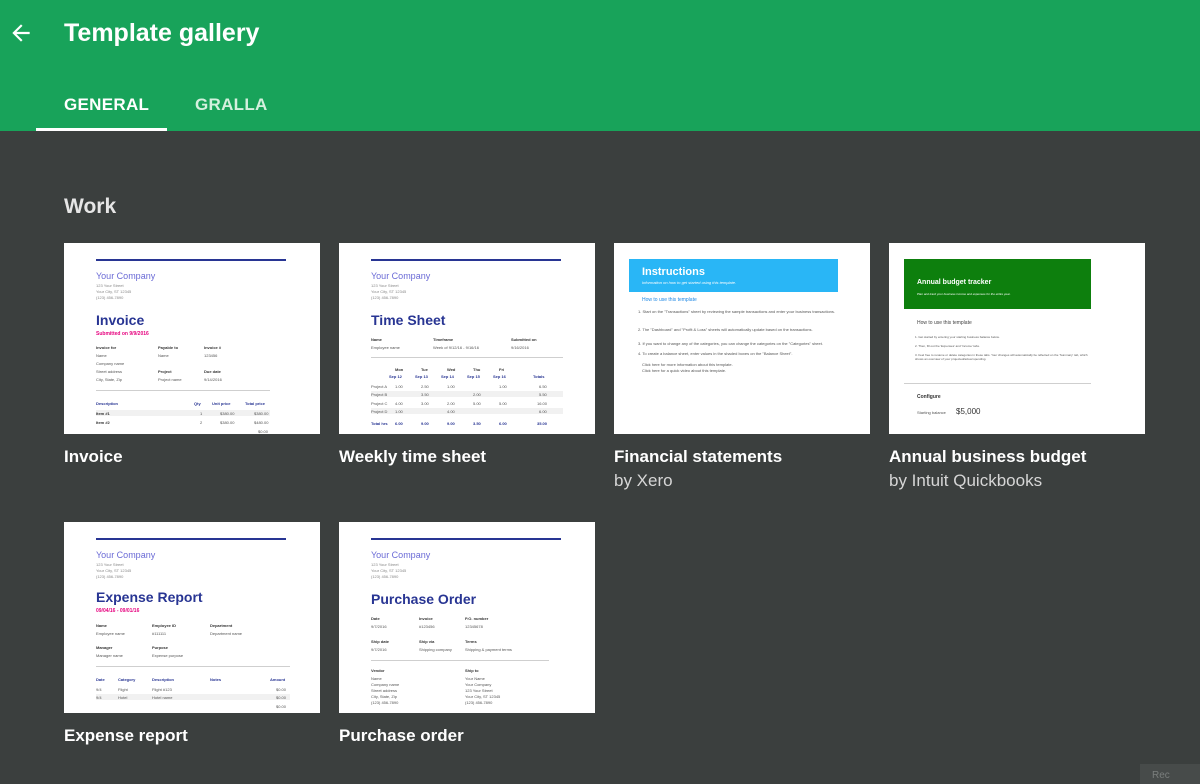  I want to click on table-header: Total price, so click(255, 403).